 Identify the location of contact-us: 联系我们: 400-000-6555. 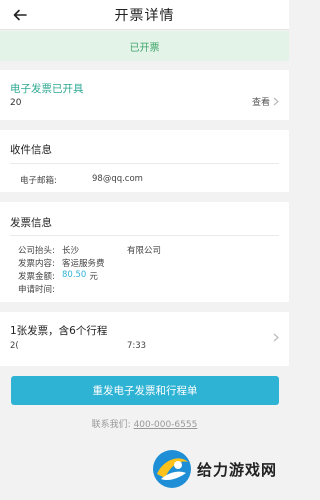
(144, 423).